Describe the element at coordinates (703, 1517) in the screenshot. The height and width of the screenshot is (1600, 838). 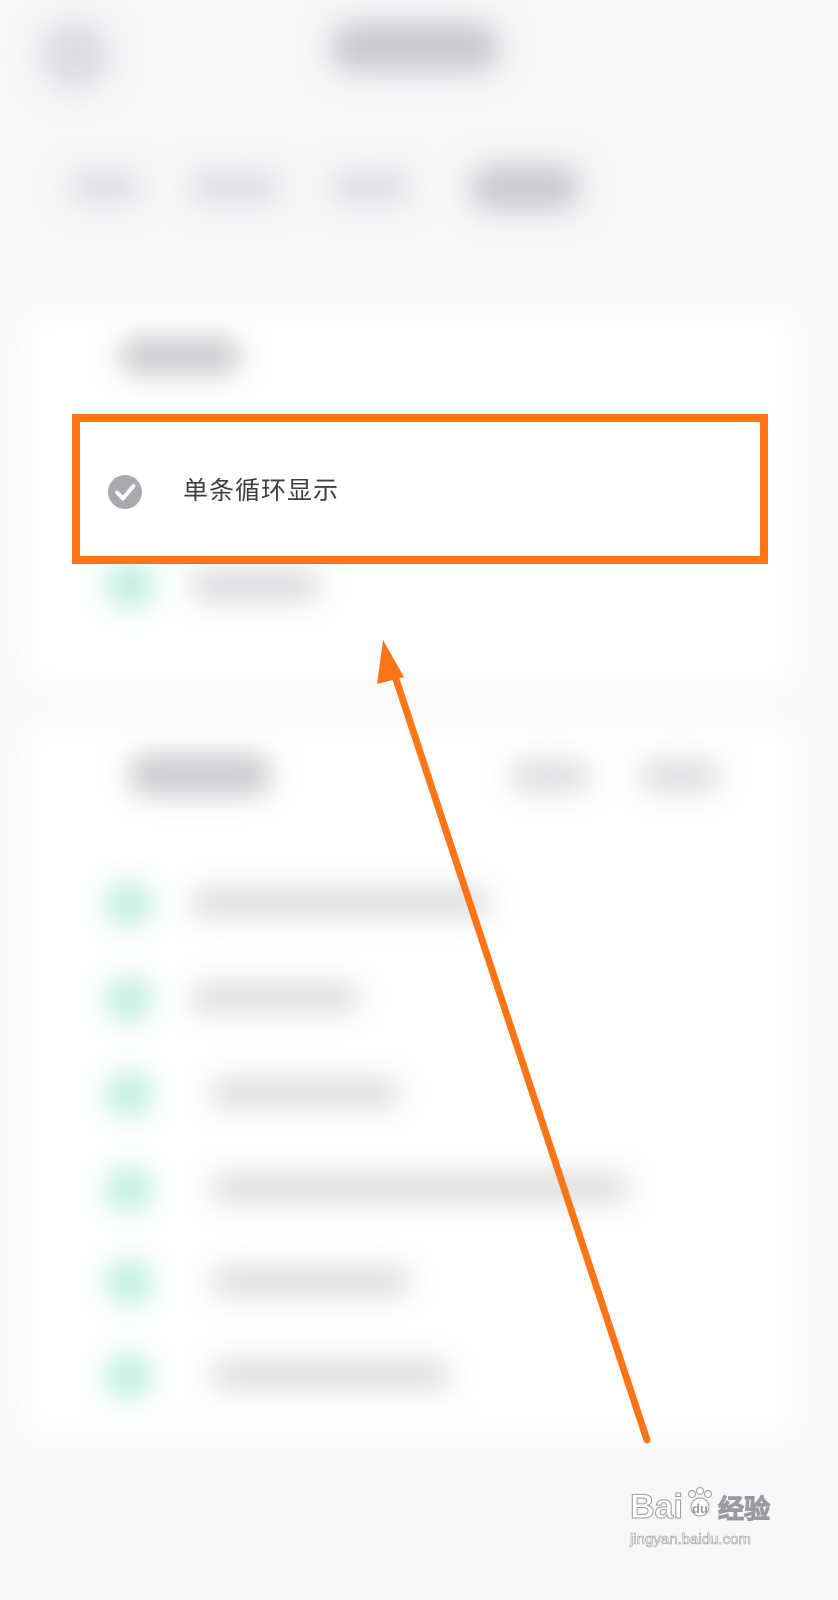
I see `baidu-jingyan-watermark: Bai du 经验 jingyan.baidu.com` at that location.